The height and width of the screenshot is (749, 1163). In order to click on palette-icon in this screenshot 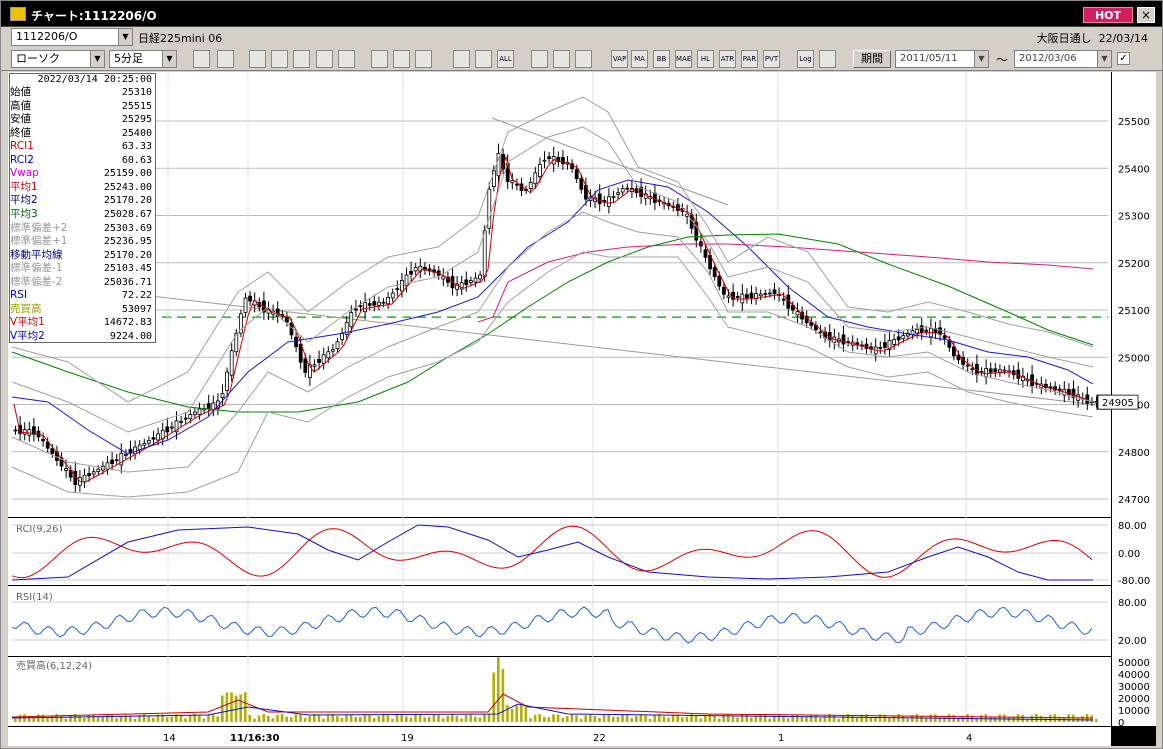, I will do `click(583, 59)`.